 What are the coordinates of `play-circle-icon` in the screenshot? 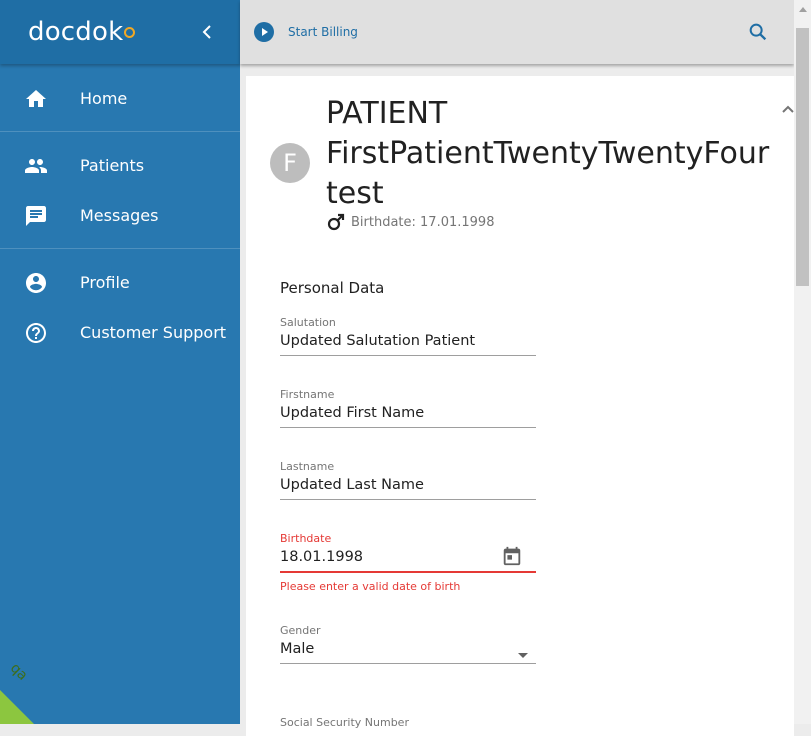 It's located at (264, 32).